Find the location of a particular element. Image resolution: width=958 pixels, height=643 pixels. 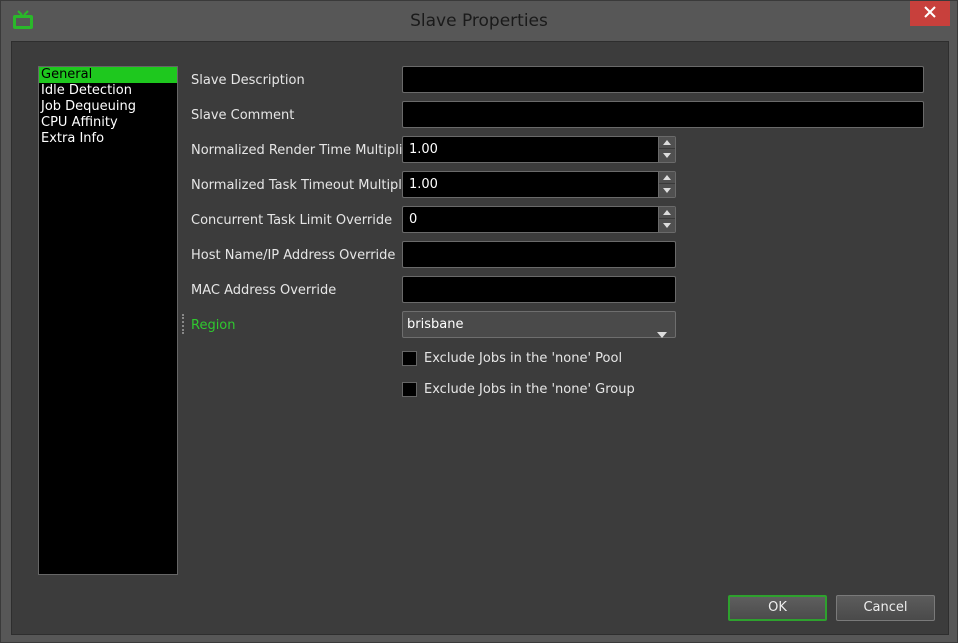

slave-description-field is located at coordinates (663, 79).